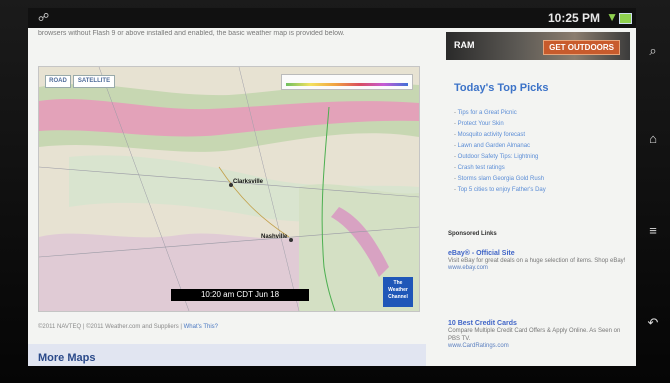  What do you see at coordinates (500, 190) in the screenshot?
I see `pick-link: Top 5 cities to enjoy Father's Day` at bounding box center [500, 190].